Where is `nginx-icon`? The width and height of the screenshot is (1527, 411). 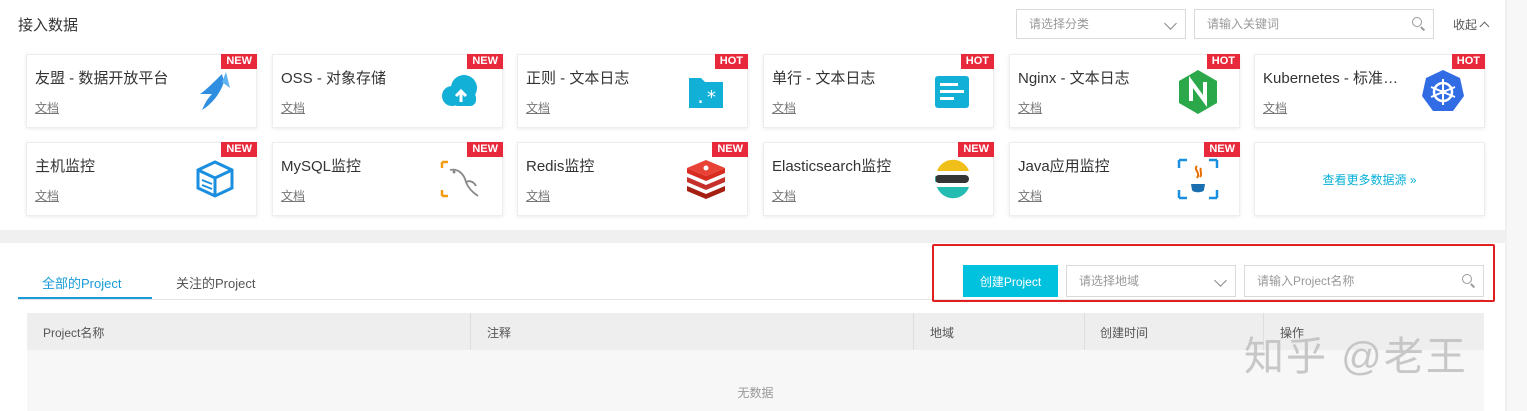
nginx-icon is located at coordinates (1198, 92).